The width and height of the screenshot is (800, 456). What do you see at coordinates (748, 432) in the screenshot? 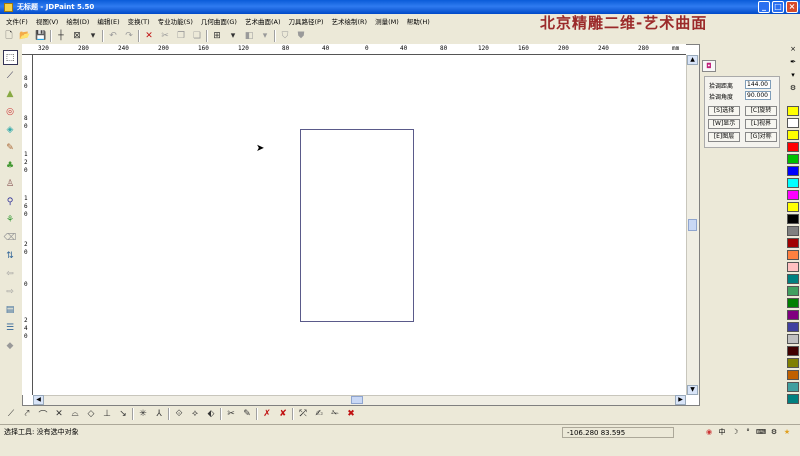
I see `punctuation-icon: °` at bounding box center [748, 432].